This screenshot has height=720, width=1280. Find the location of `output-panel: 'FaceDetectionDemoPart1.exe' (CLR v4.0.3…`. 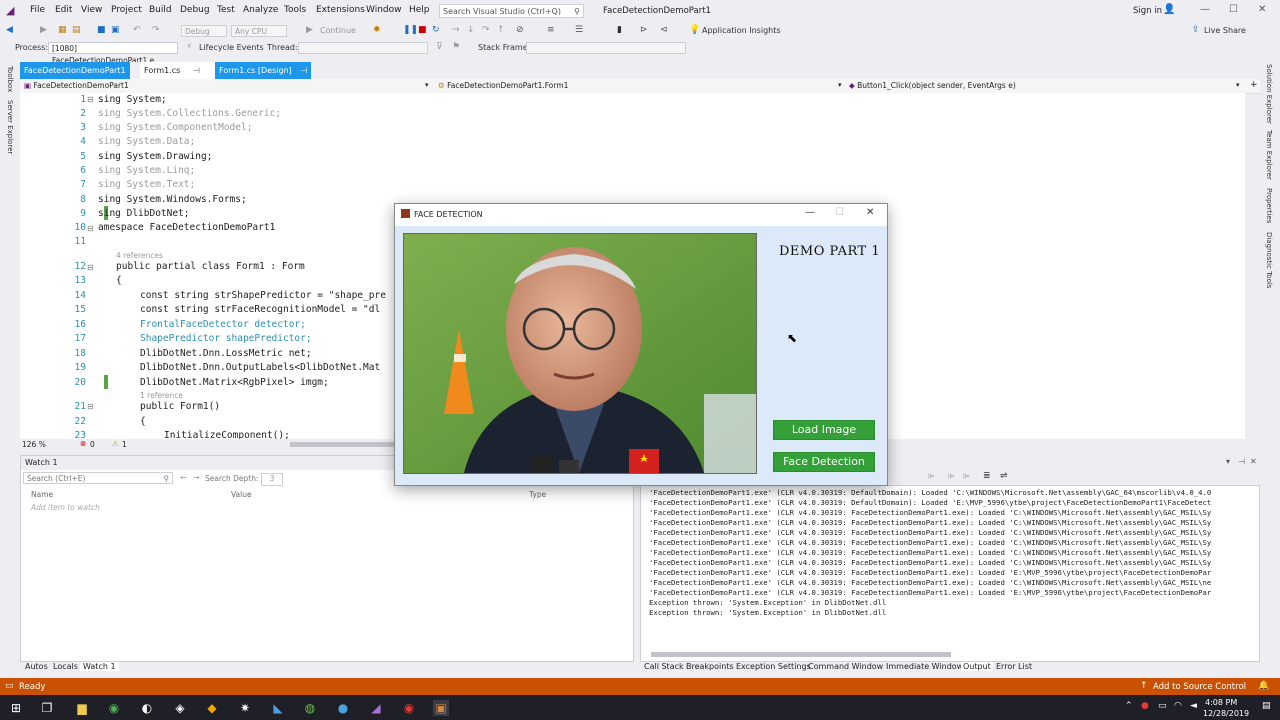

output-panel: 'FaceDetectionDemoPart1.exe' (CLR v4.0.3… is located at coordinates (950, 573).